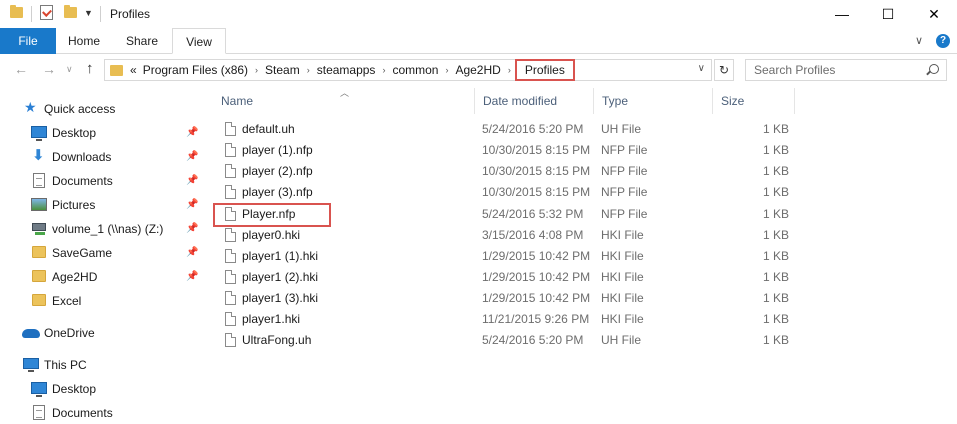 This screenshot has width=957, height=424. I want to click on star-icon: ★, so click(30, 107).